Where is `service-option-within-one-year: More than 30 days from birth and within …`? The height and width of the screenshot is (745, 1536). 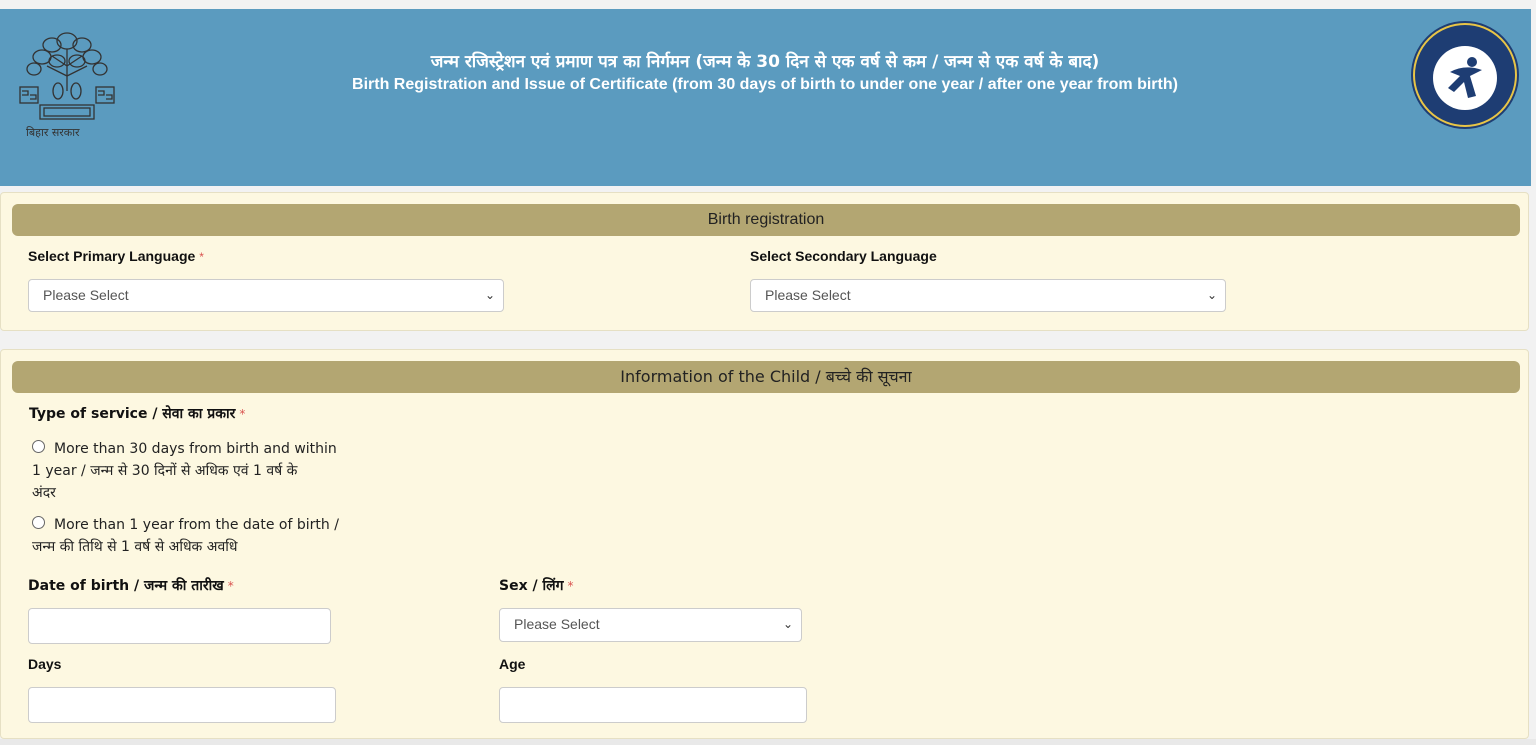
service-option-within-one-year: More than 30 days from birth and within … is located at coordinates (192, 471).